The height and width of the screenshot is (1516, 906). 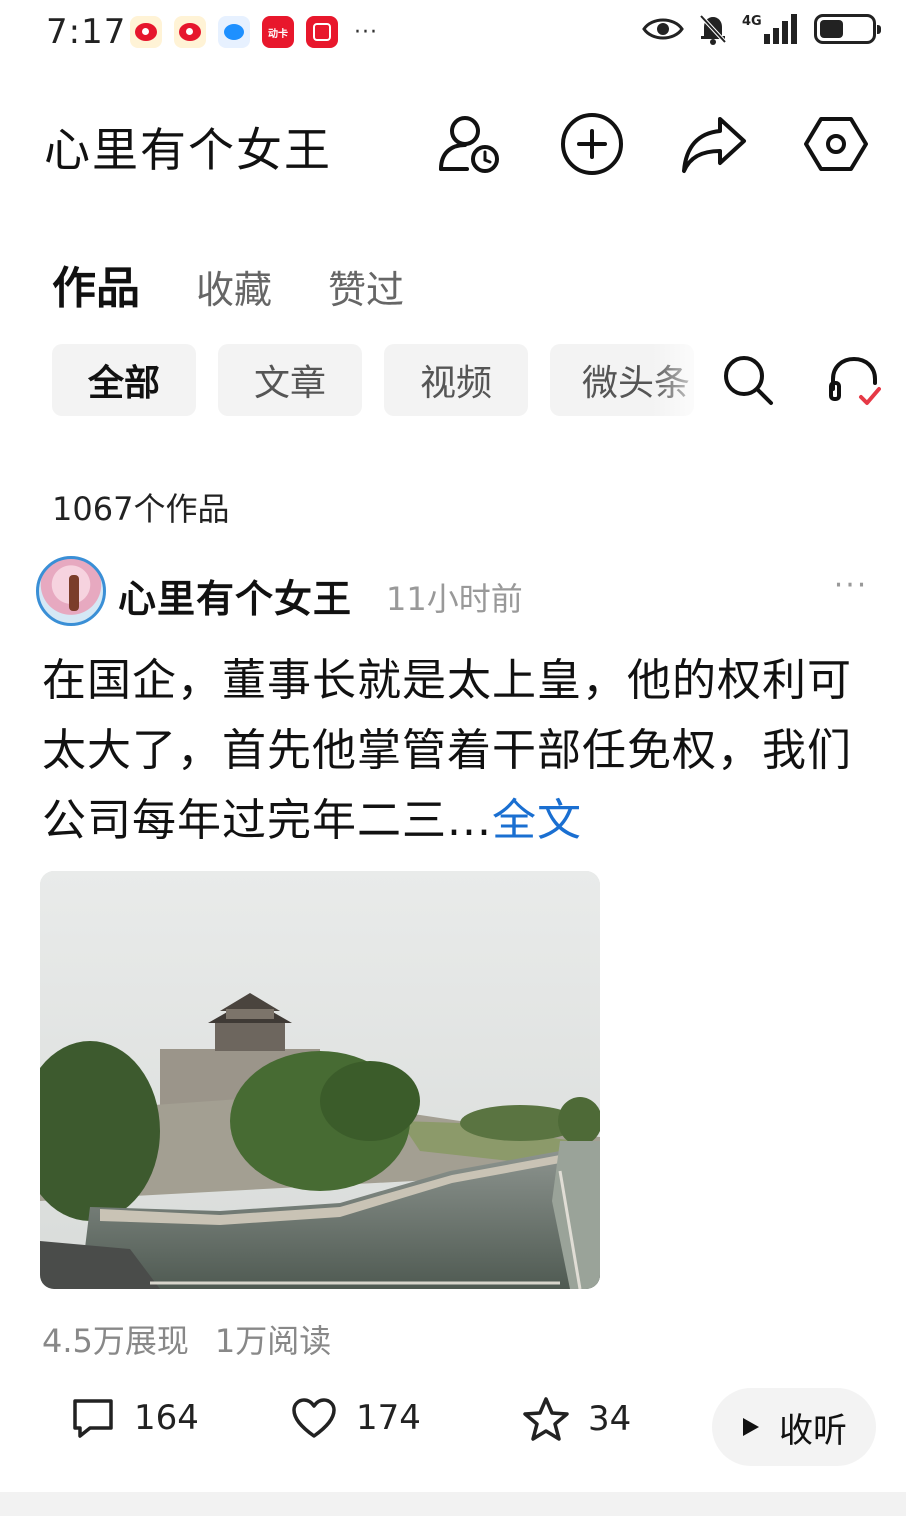 I want to click on signal-icon: 4G, so click(x=769, y=29).